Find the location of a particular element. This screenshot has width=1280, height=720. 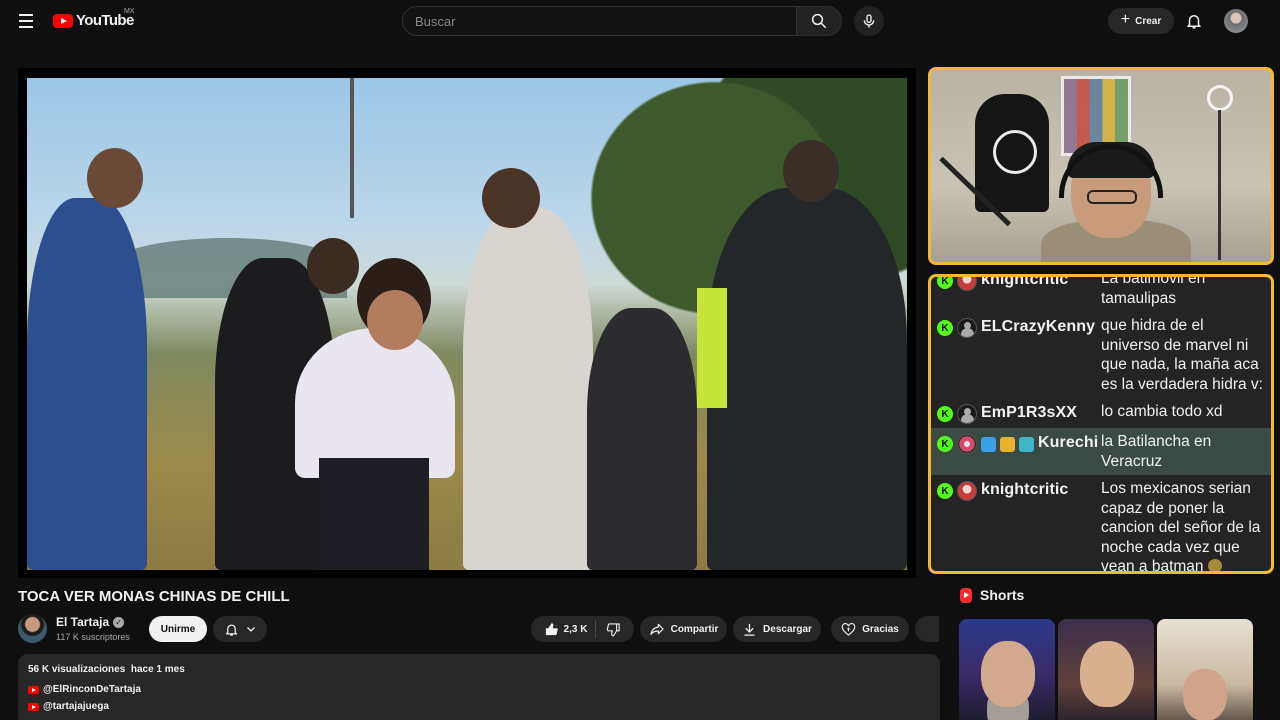

search-button is located at coordinates (819, 21).